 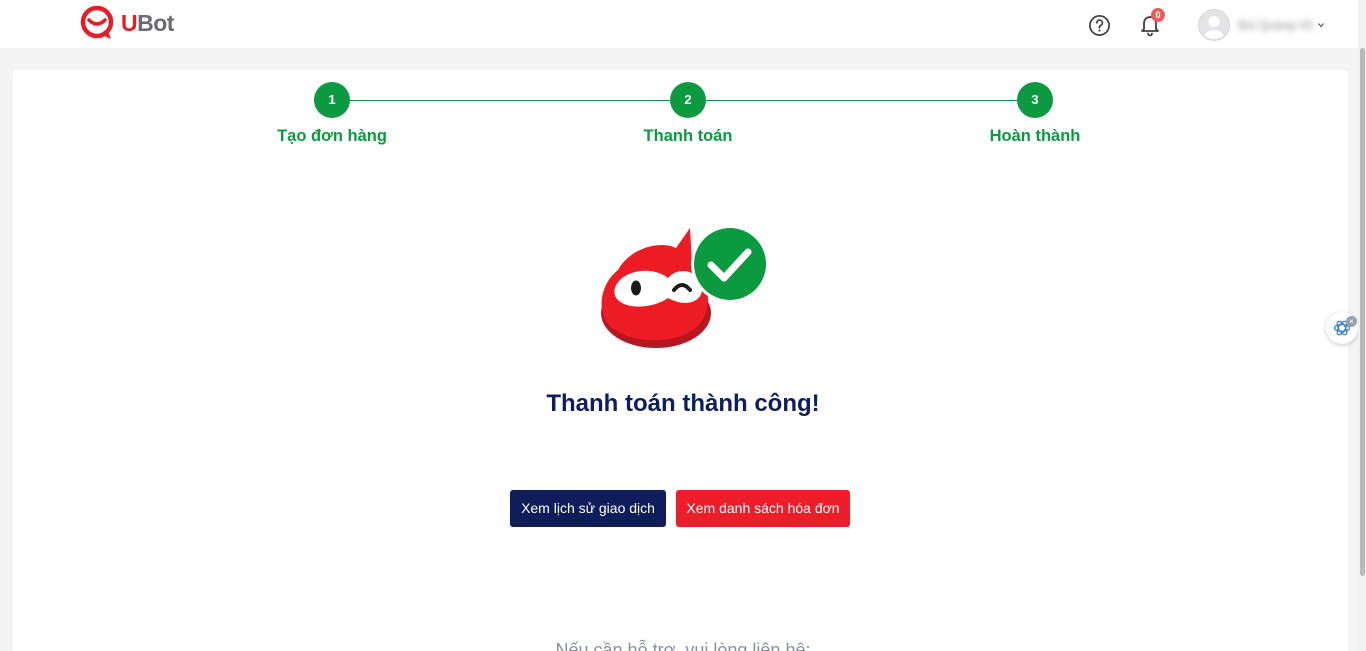 What do you see at coordinates (683, 403) in the screenshot?
I see `payment-success-title: Thanh toán thành công!` at bounding box center [683, 403].